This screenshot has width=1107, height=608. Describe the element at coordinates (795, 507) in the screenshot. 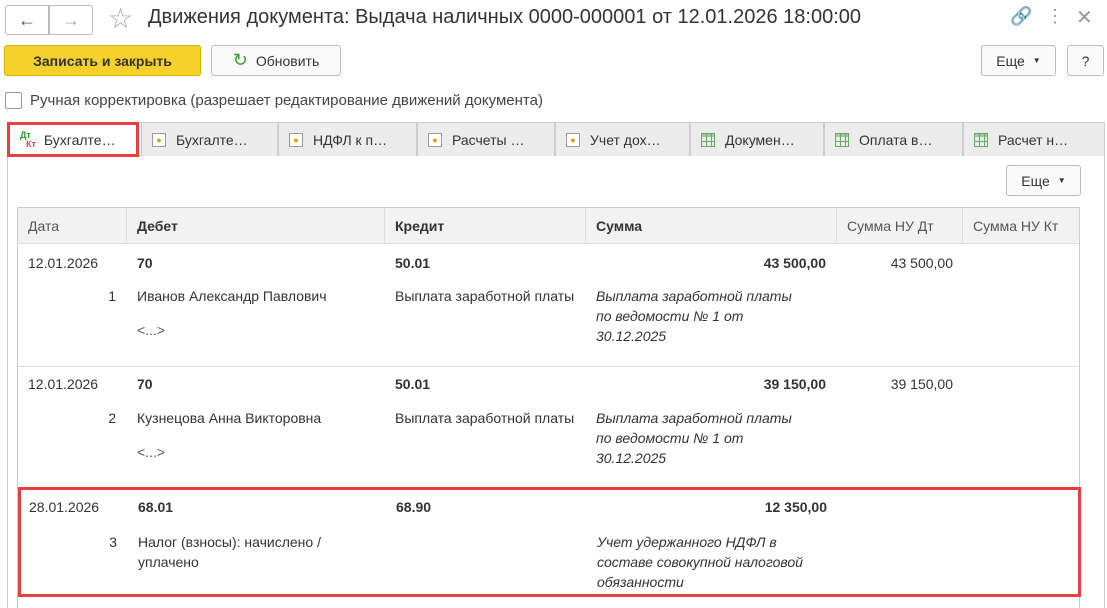

I see `sum: 12 350,00` at that location.